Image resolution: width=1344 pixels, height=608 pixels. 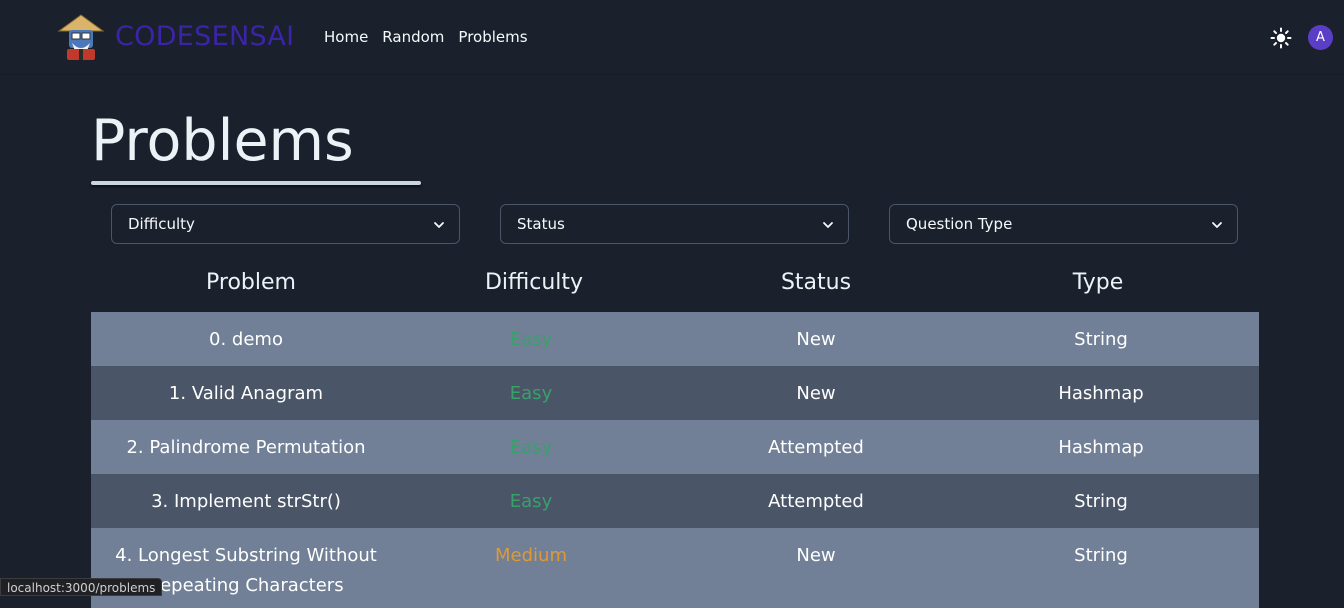 What do you see at coordinates (1320, 37) in the screenshot?
I see `user-avatar: A` at bounding box center [1320, 37].